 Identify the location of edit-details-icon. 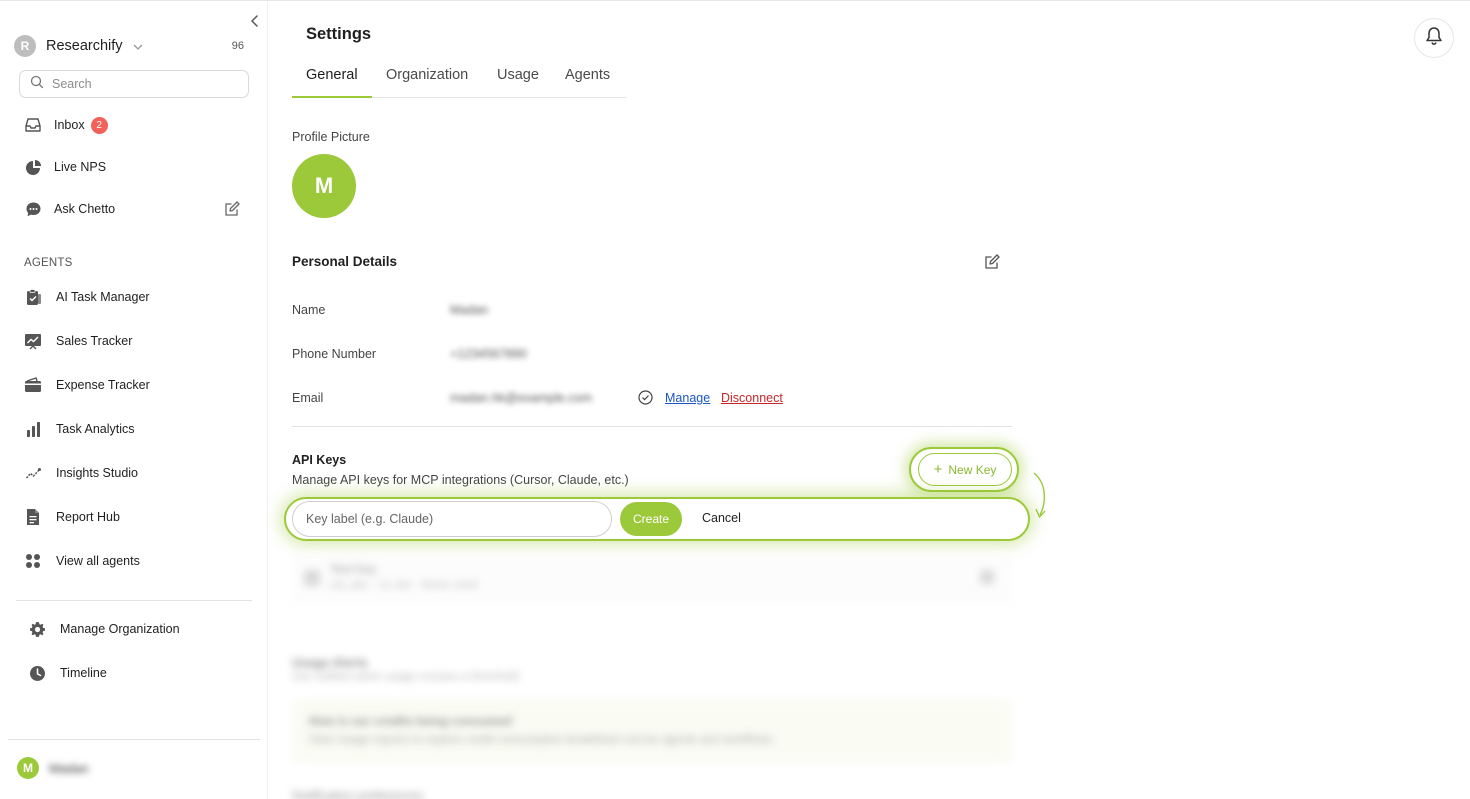
(992, 262).